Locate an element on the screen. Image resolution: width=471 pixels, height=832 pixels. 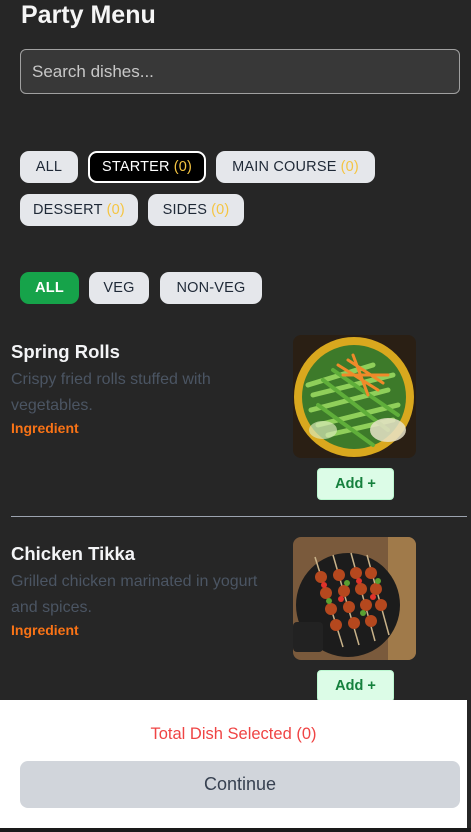
filter-all: ALL is located at coordinates (49, 288).